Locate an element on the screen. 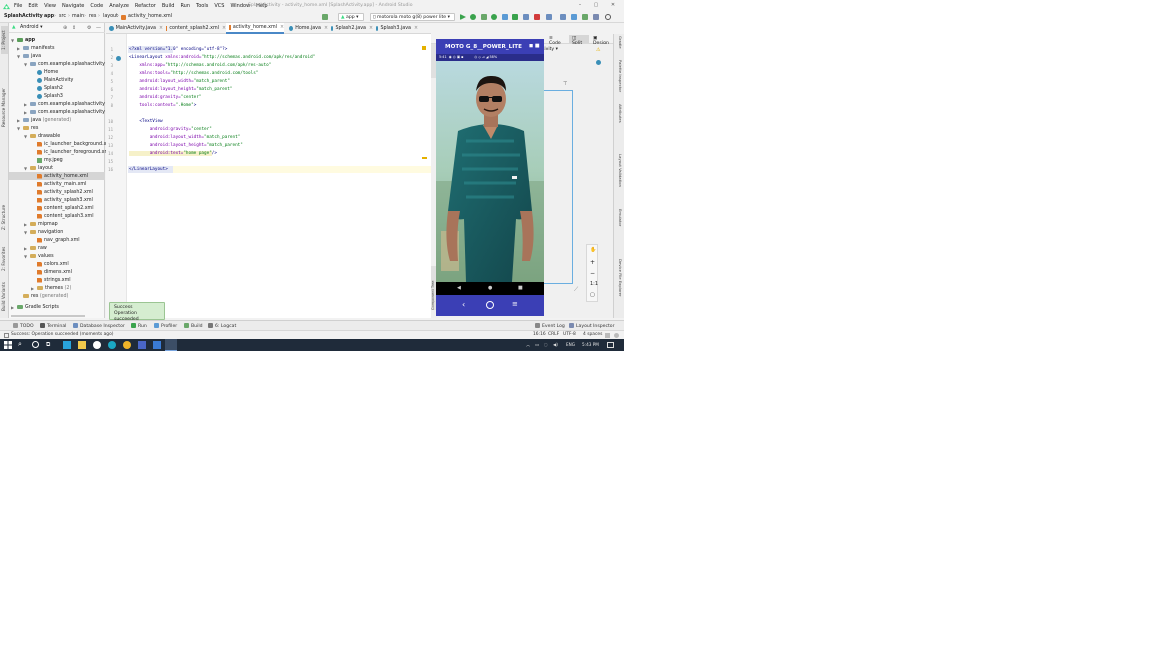 The height and width of the screenshot is (648, 1152). recents-icon: ■ is located at coordinates (520, 288).